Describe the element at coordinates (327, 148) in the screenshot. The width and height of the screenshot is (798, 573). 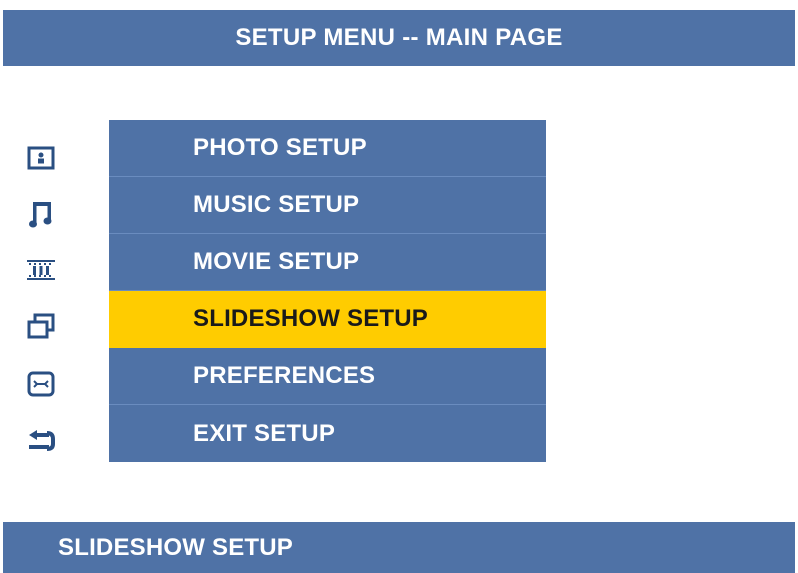
I see `menu-item-photo-setup: PHOTO SETUP` at that location.